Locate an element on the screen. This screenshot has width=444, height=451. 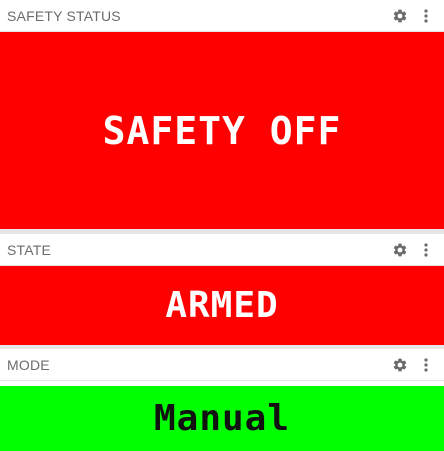
state-value: ARMED is located at coordinates (222, 305).